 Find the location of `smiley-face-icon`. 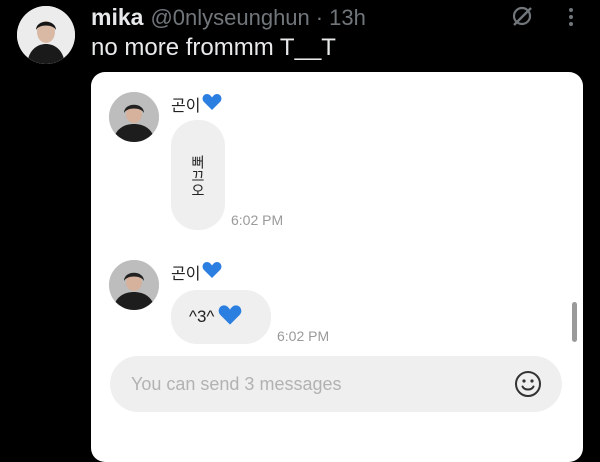

smiley-face-icon is located at coordinates (528, 384).